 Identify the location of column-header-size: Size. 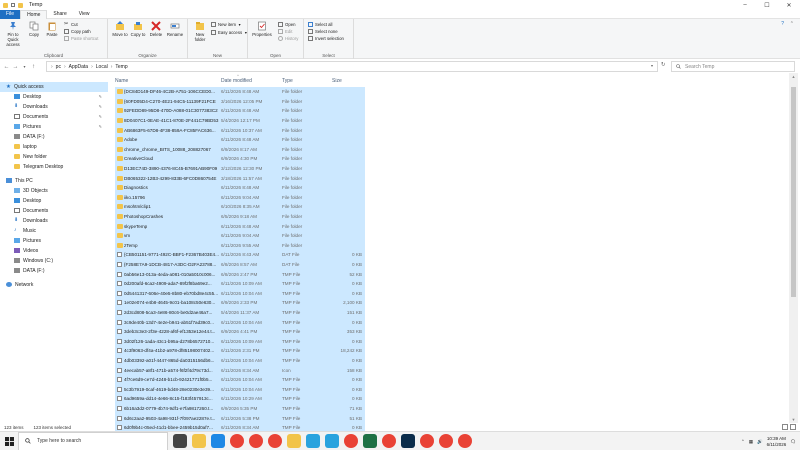
(337, 80).